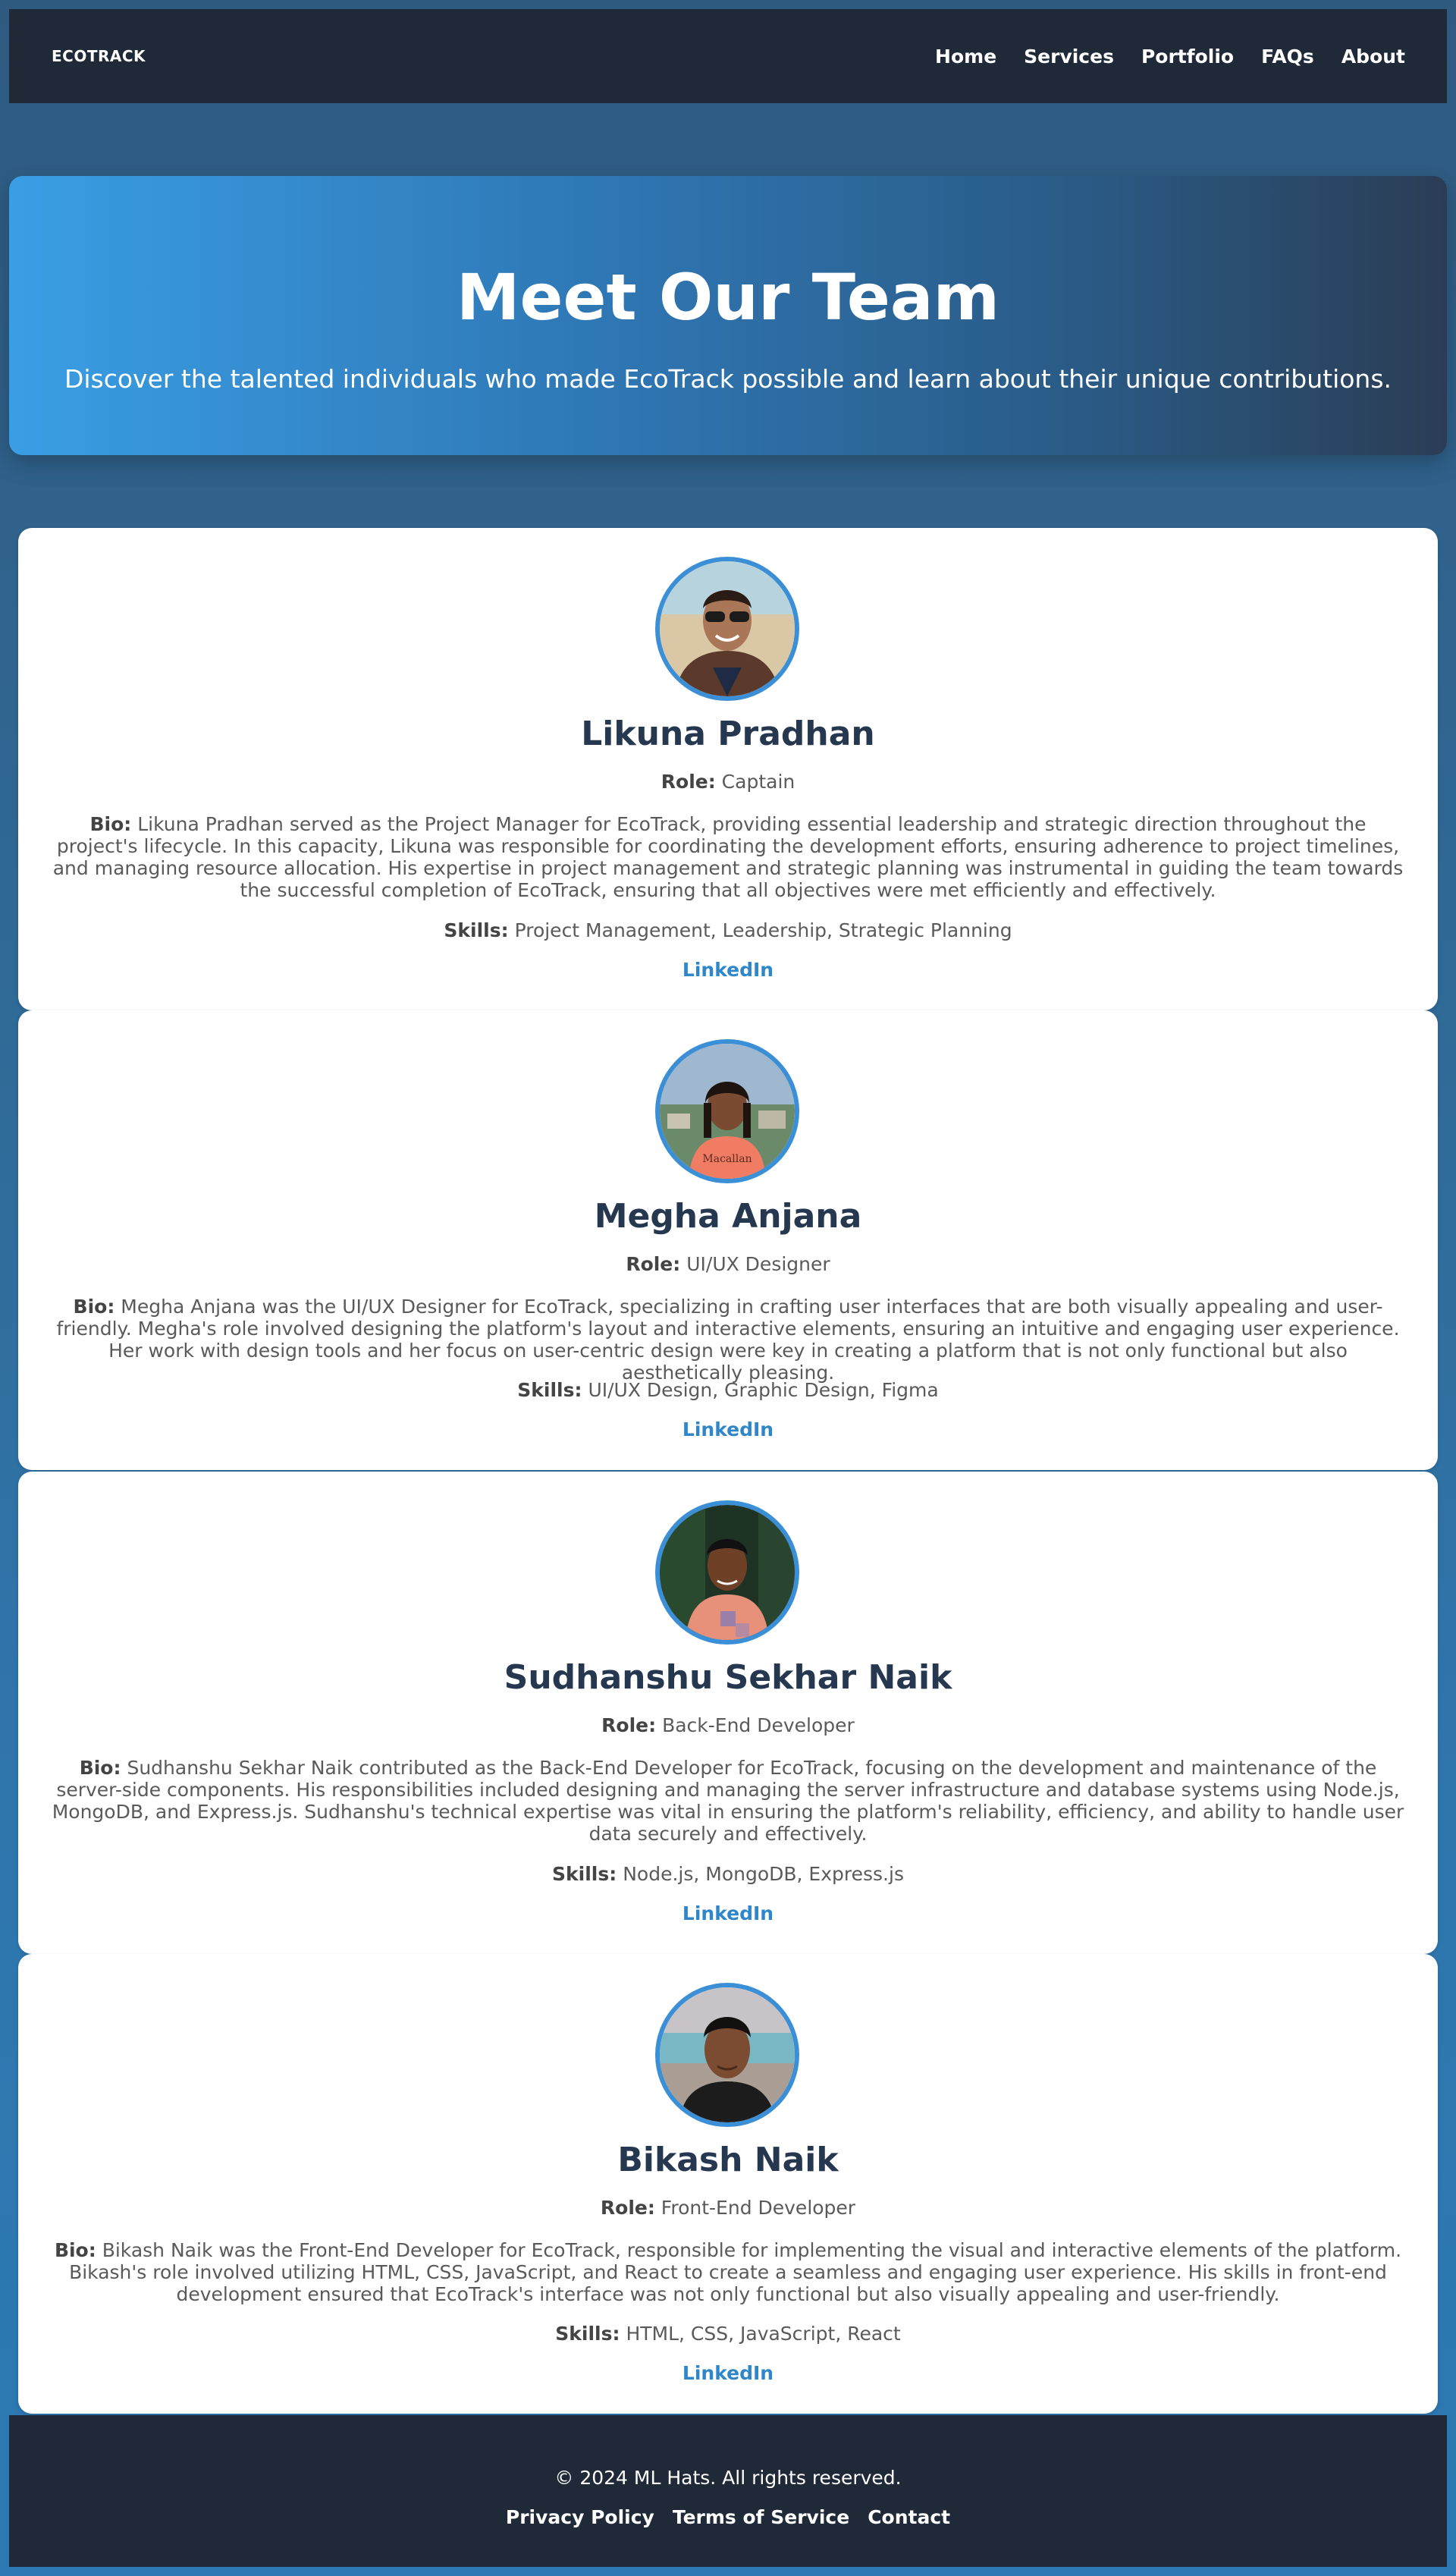  Describe the element at coordinates (965, 57) in the screenshot. I see `nav-link-home: Home` at that location.